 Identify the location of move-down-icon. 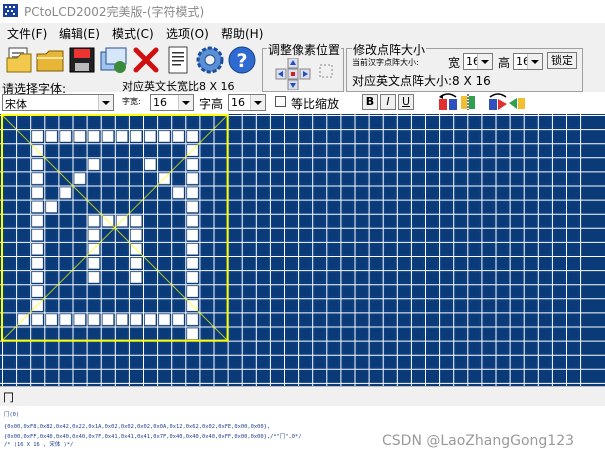
(293, 84).